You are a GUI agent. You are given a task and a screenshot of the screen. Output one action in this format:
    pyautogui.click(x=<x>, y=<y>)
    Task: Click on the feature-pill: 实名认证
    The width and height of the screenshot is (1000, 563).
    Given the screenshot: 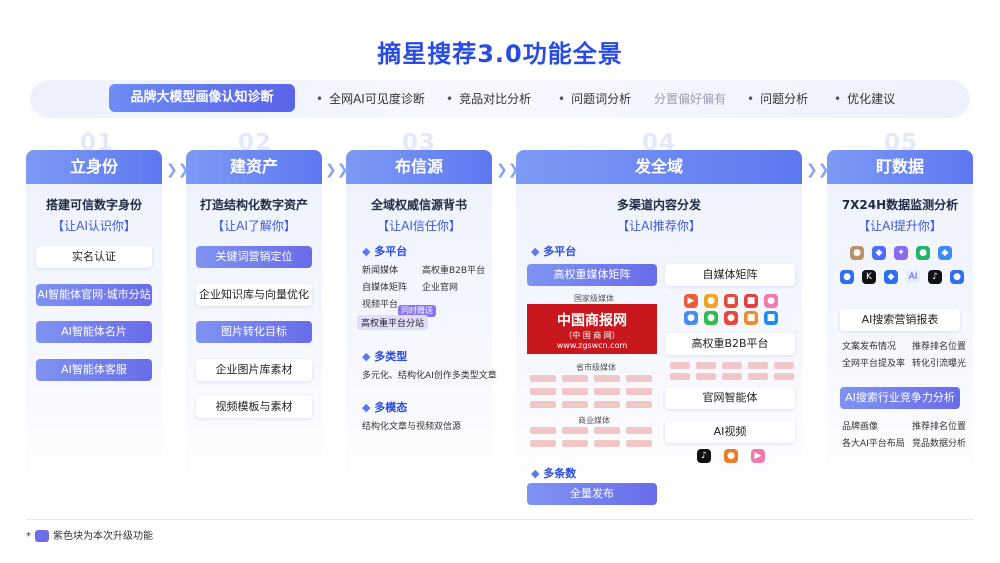 What is the action you would take?
    pyautogui.click(x=94, y=257)
    